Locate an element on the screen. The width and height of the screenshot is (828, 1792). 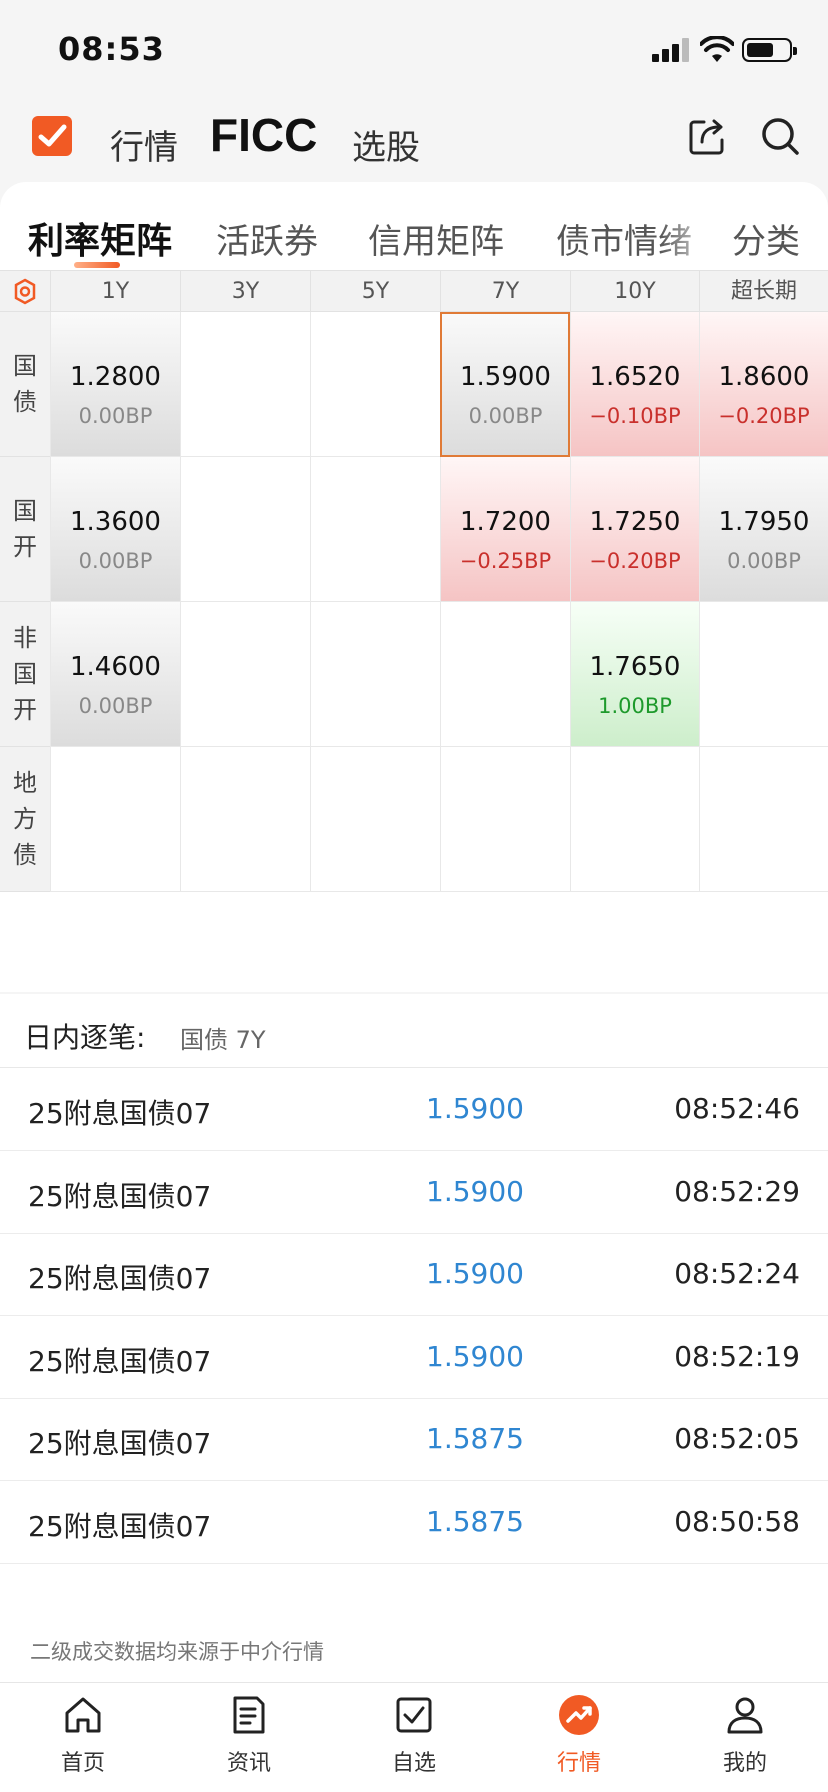
col-header-3y: 3Y is located at coordinates (245, 292).